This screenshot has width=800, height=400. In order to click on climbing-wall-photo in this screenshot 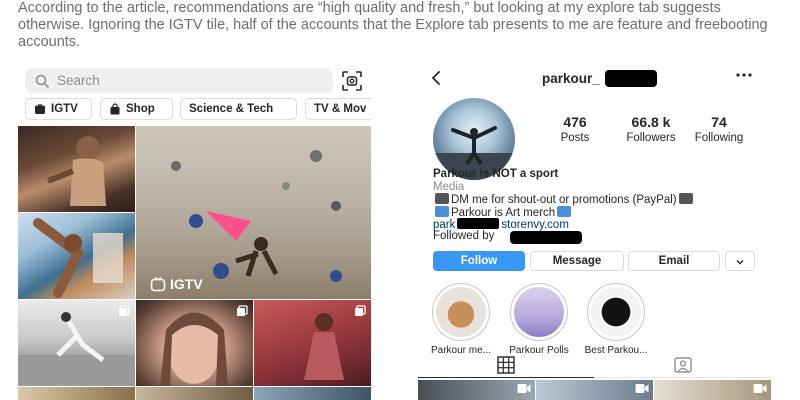, I will do `click(256, 216)`.